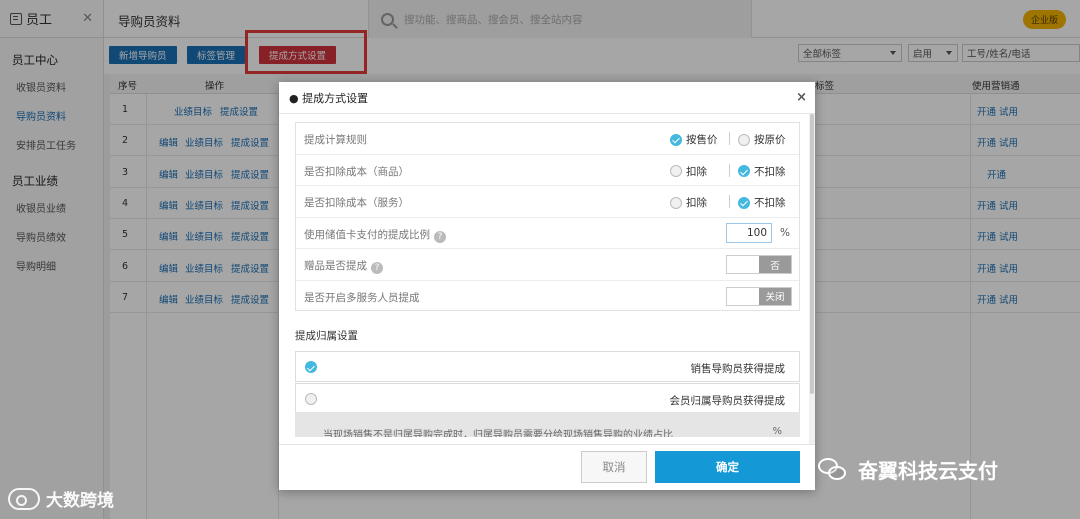  What do you see at coordinates (785, 232) in the screenshot?
I see `unit-label: %` at bounding box center [785, 232].